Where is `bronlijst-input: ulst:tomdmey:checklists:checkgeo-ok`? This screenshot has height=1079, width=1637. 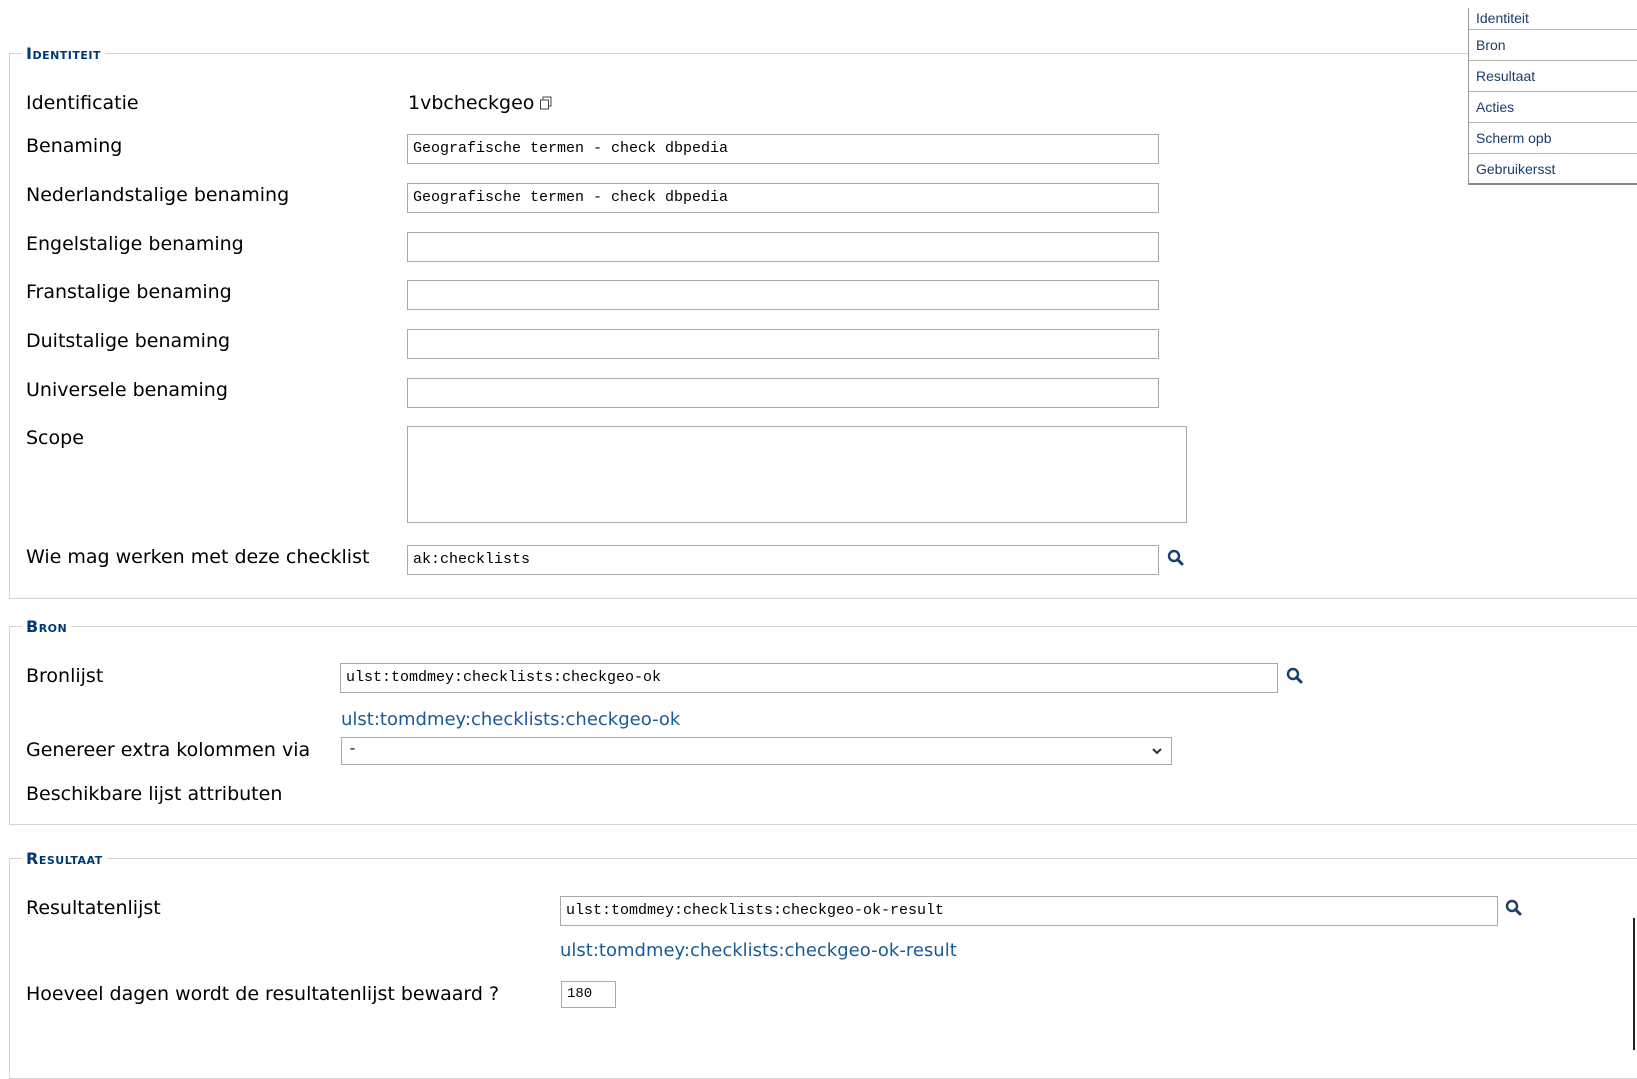
bronlijst-input: ulst:tomdmey:checklists:checkgeo-ok is located at coordinates (809, 678).